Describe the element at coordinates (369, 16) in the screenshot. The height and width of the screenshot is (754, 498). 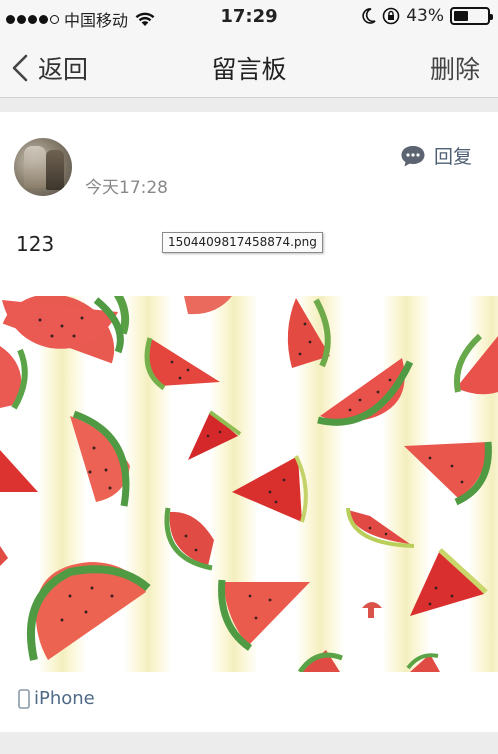
I see `moon-icon` at that location.